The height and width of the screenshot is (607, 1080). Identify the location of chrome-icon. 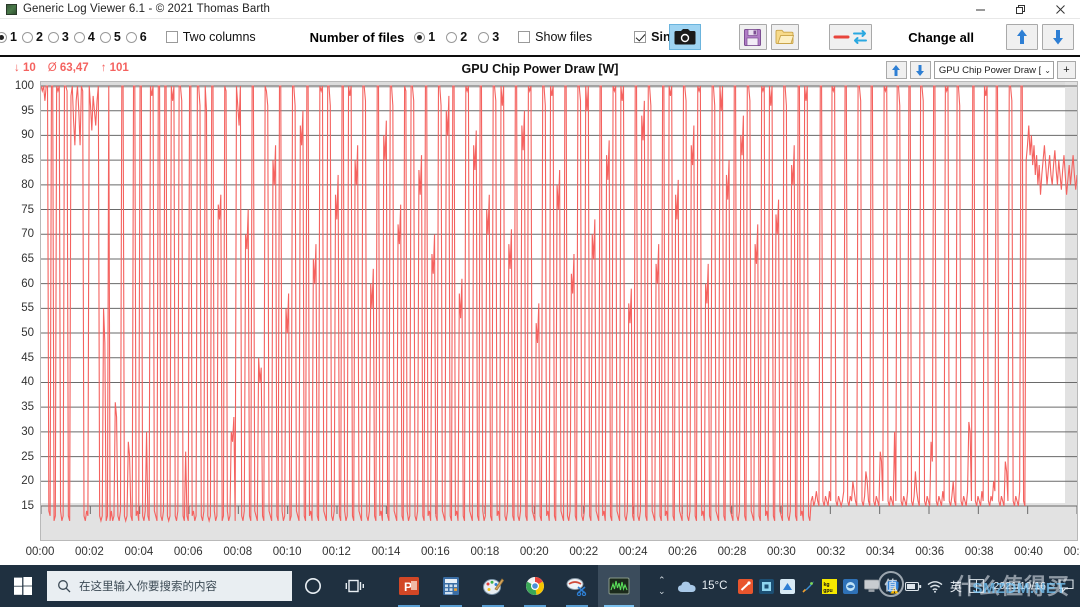
(535, 586).